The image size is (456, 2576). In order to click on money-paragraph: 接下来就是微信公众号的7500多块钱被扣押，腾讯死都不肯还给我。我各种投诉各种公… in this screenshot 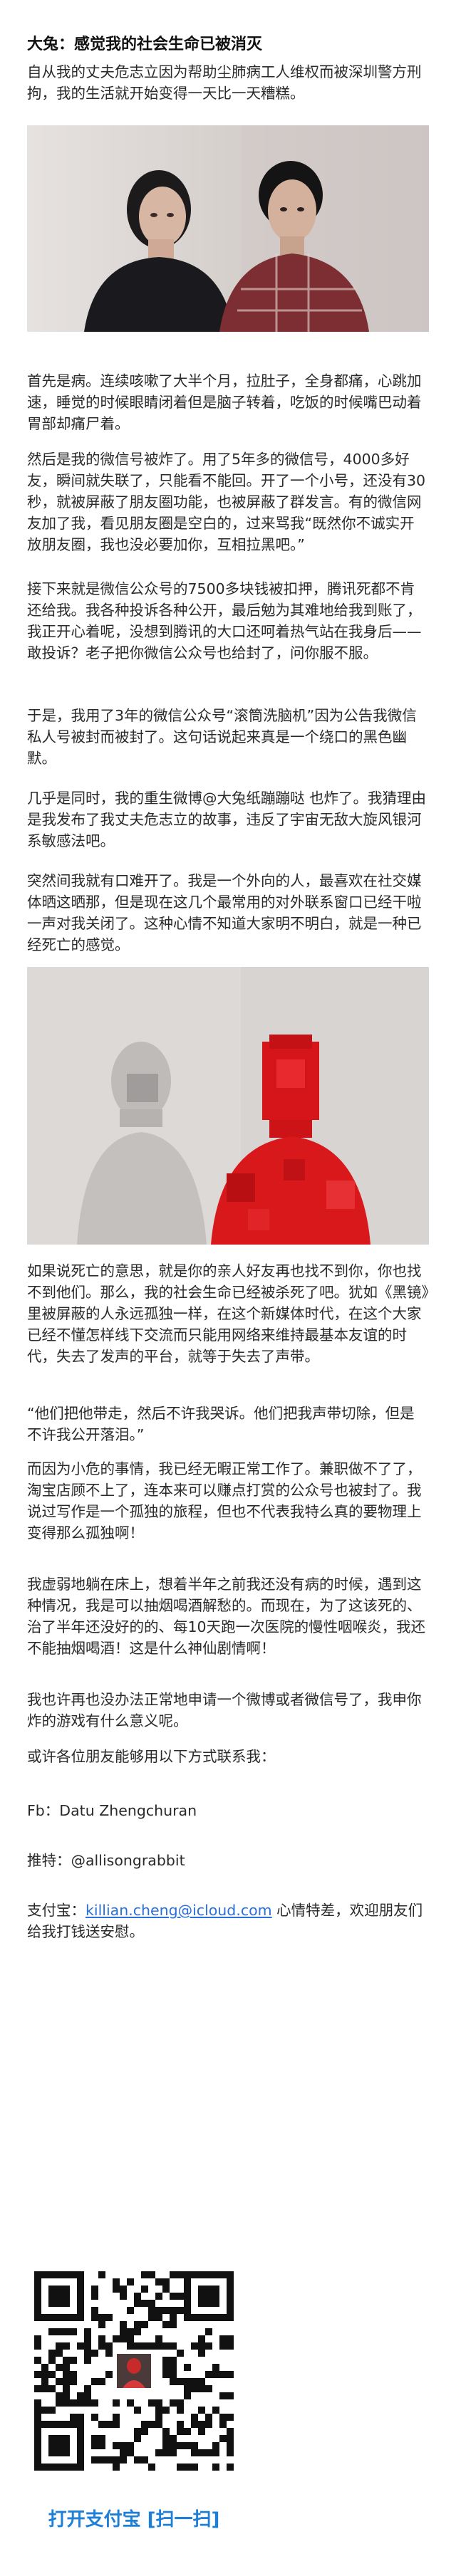, I will do `click(224, 620)`.